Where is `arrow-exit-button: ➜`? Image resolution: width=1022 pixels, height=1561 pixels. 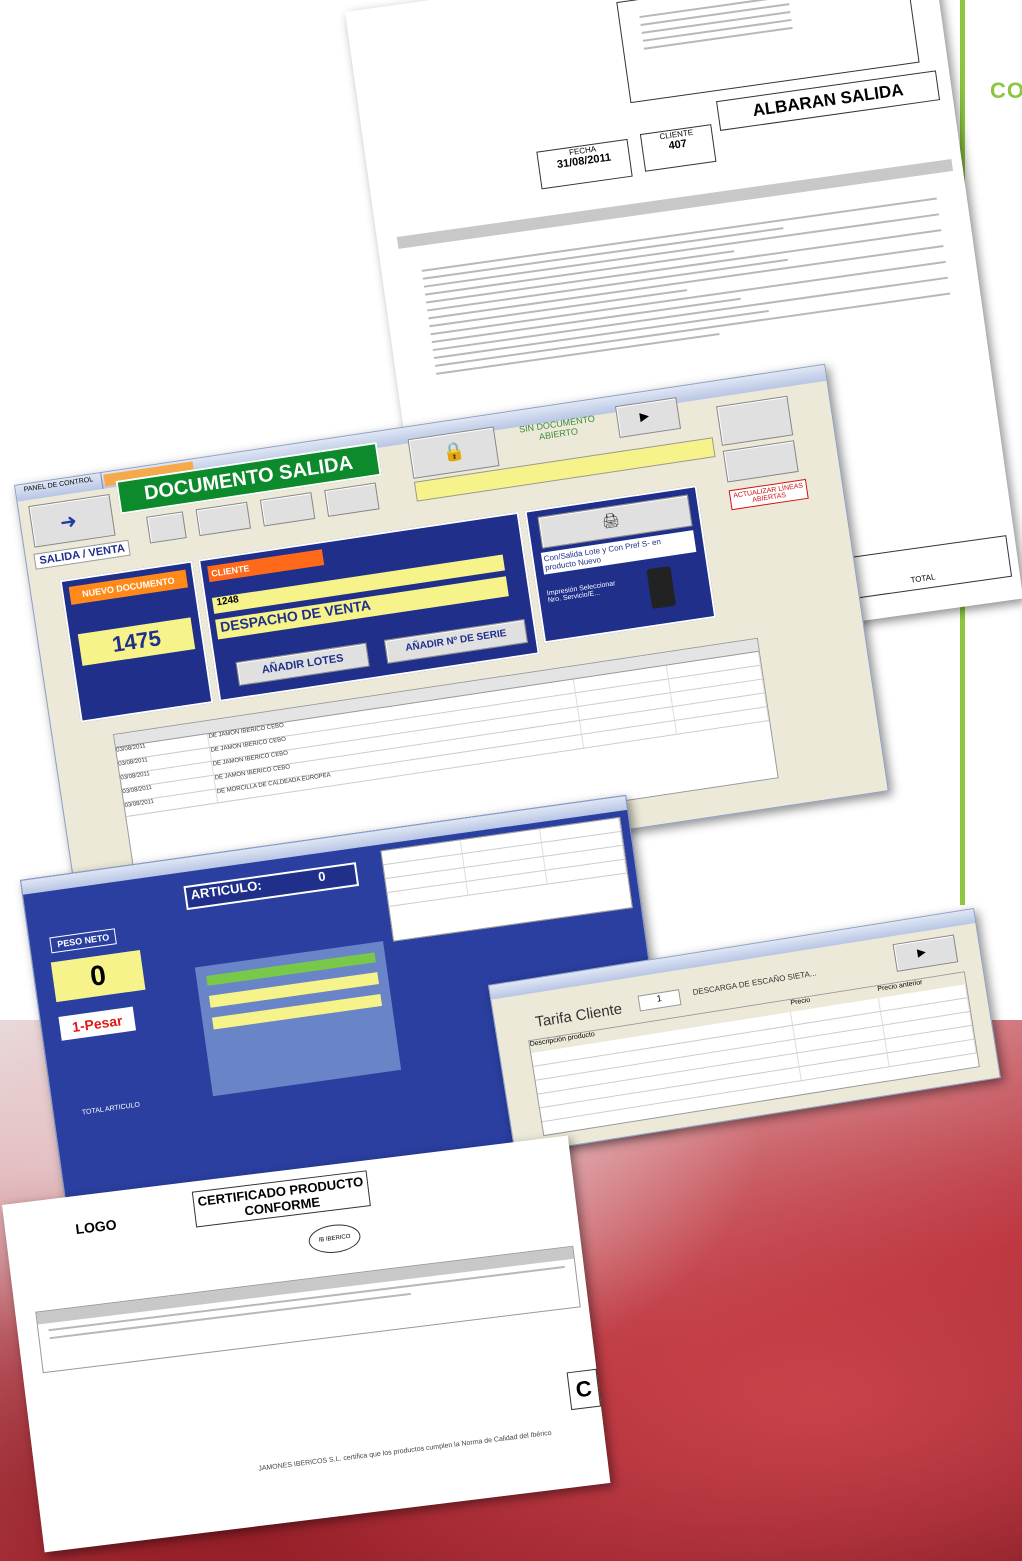
arrow-exit-button: ➜ is located at coordinates (72, 521).